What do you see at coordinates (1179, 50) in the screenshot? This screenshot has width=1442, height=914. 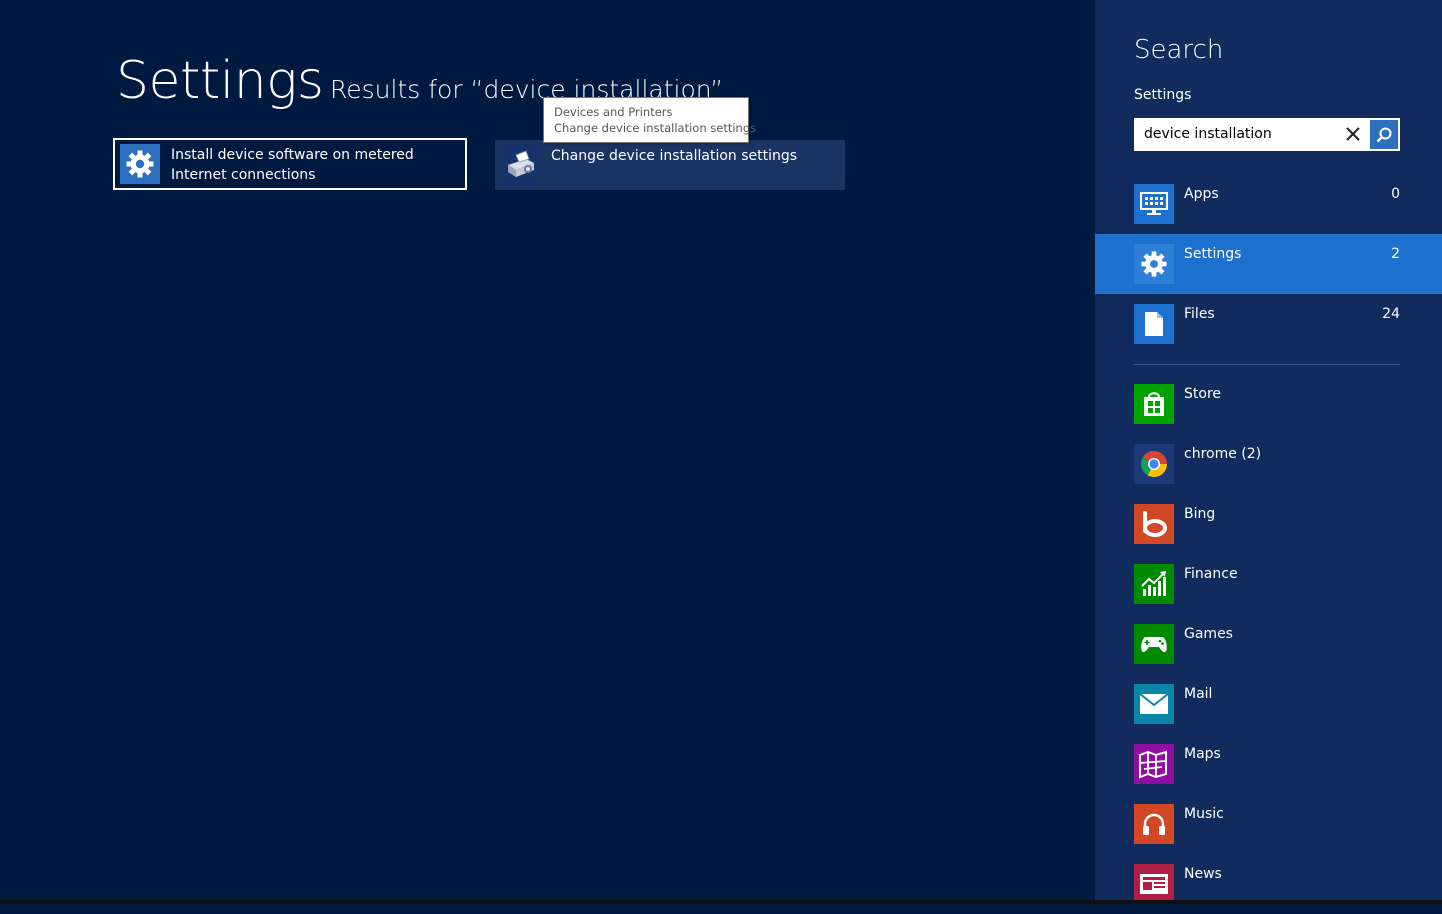 I see `search-pane-title: Search` at bounding box center [1179, 50].